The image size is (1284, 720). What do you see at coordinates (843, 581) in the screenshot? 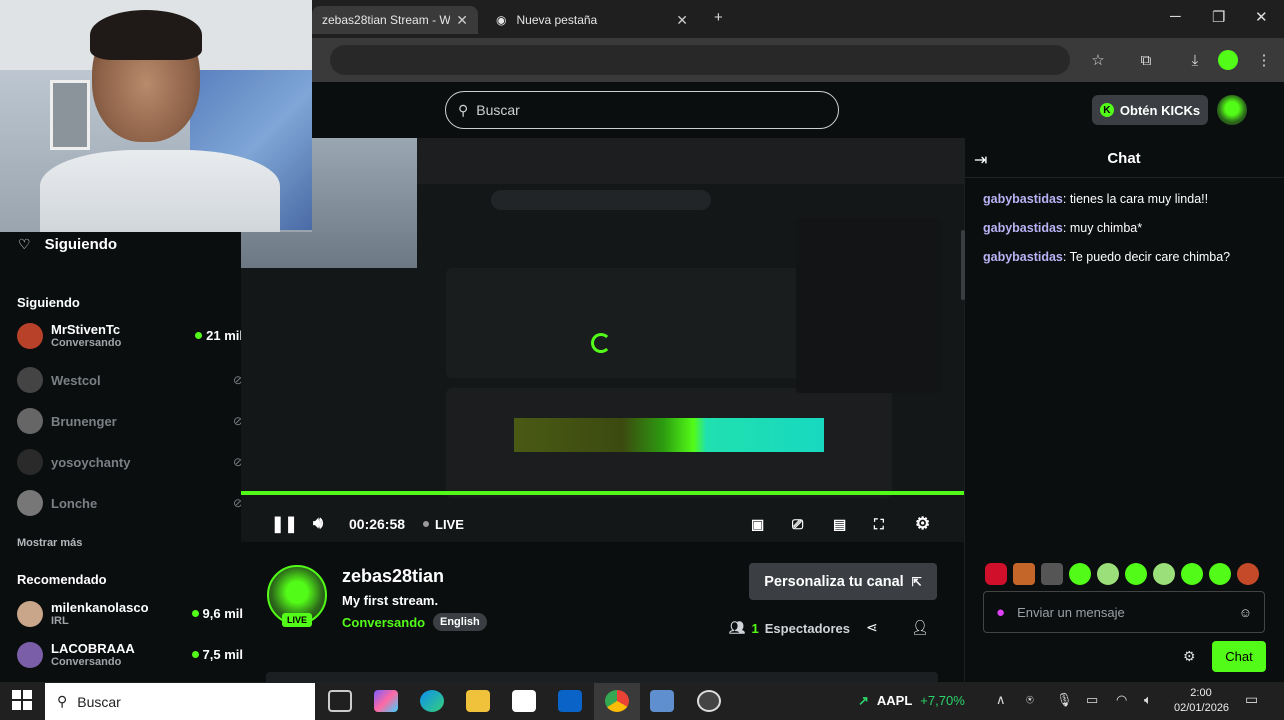
I see `customize-channel-button: Personaliza tu canal ⇱` at bounding box center [843, 581].